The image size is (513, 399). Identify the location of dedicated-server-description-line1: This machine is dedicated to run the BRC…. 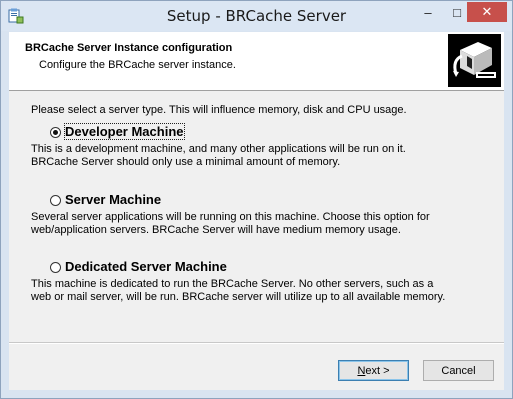
(232, 284).